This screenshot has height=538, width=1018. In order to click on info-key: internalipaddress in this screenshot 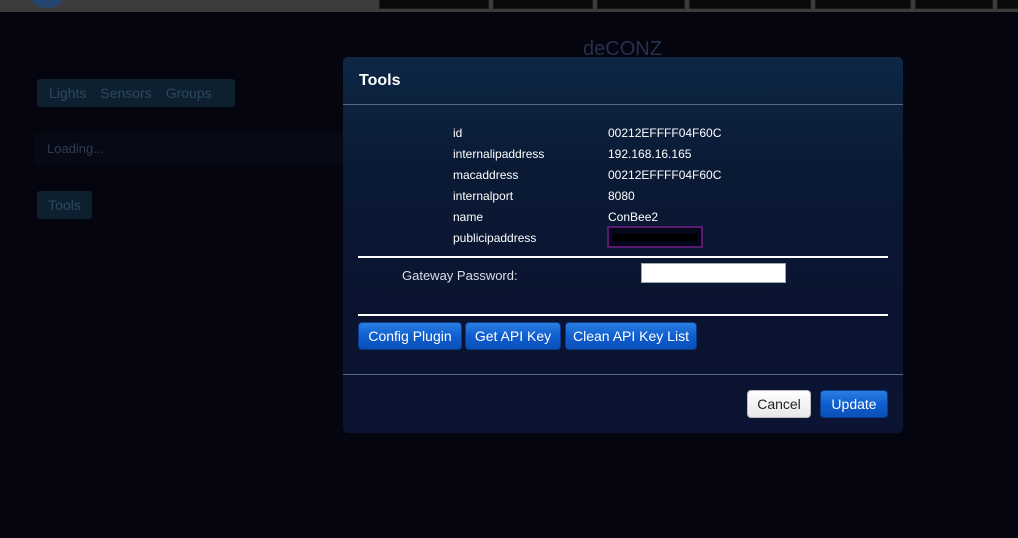, I will do `click(499, 154)`.